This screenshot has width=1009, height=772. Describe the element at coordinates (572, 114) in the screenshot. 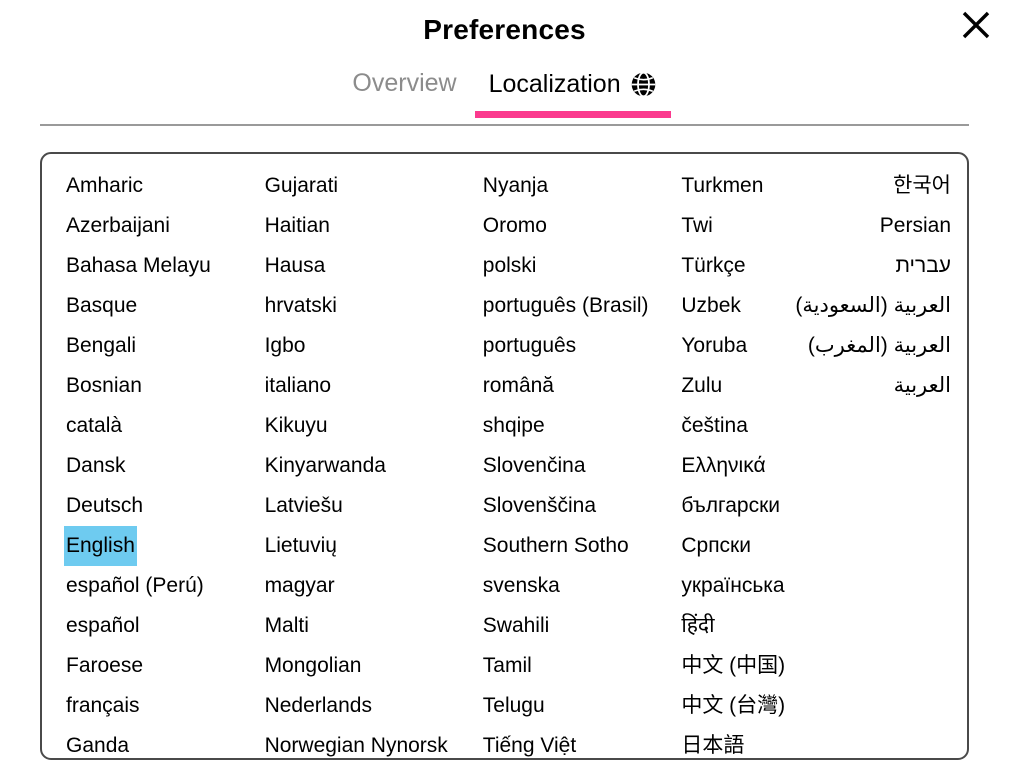

I see `active-tab-indicator` at that location.